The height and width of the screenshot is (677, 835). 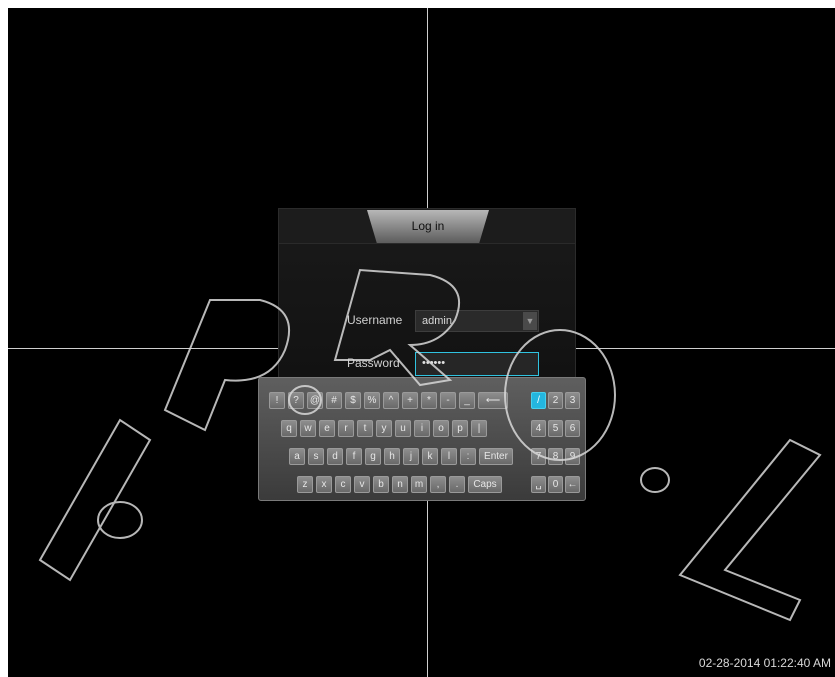 I want to click on key: %, so click(x=372, y=400).